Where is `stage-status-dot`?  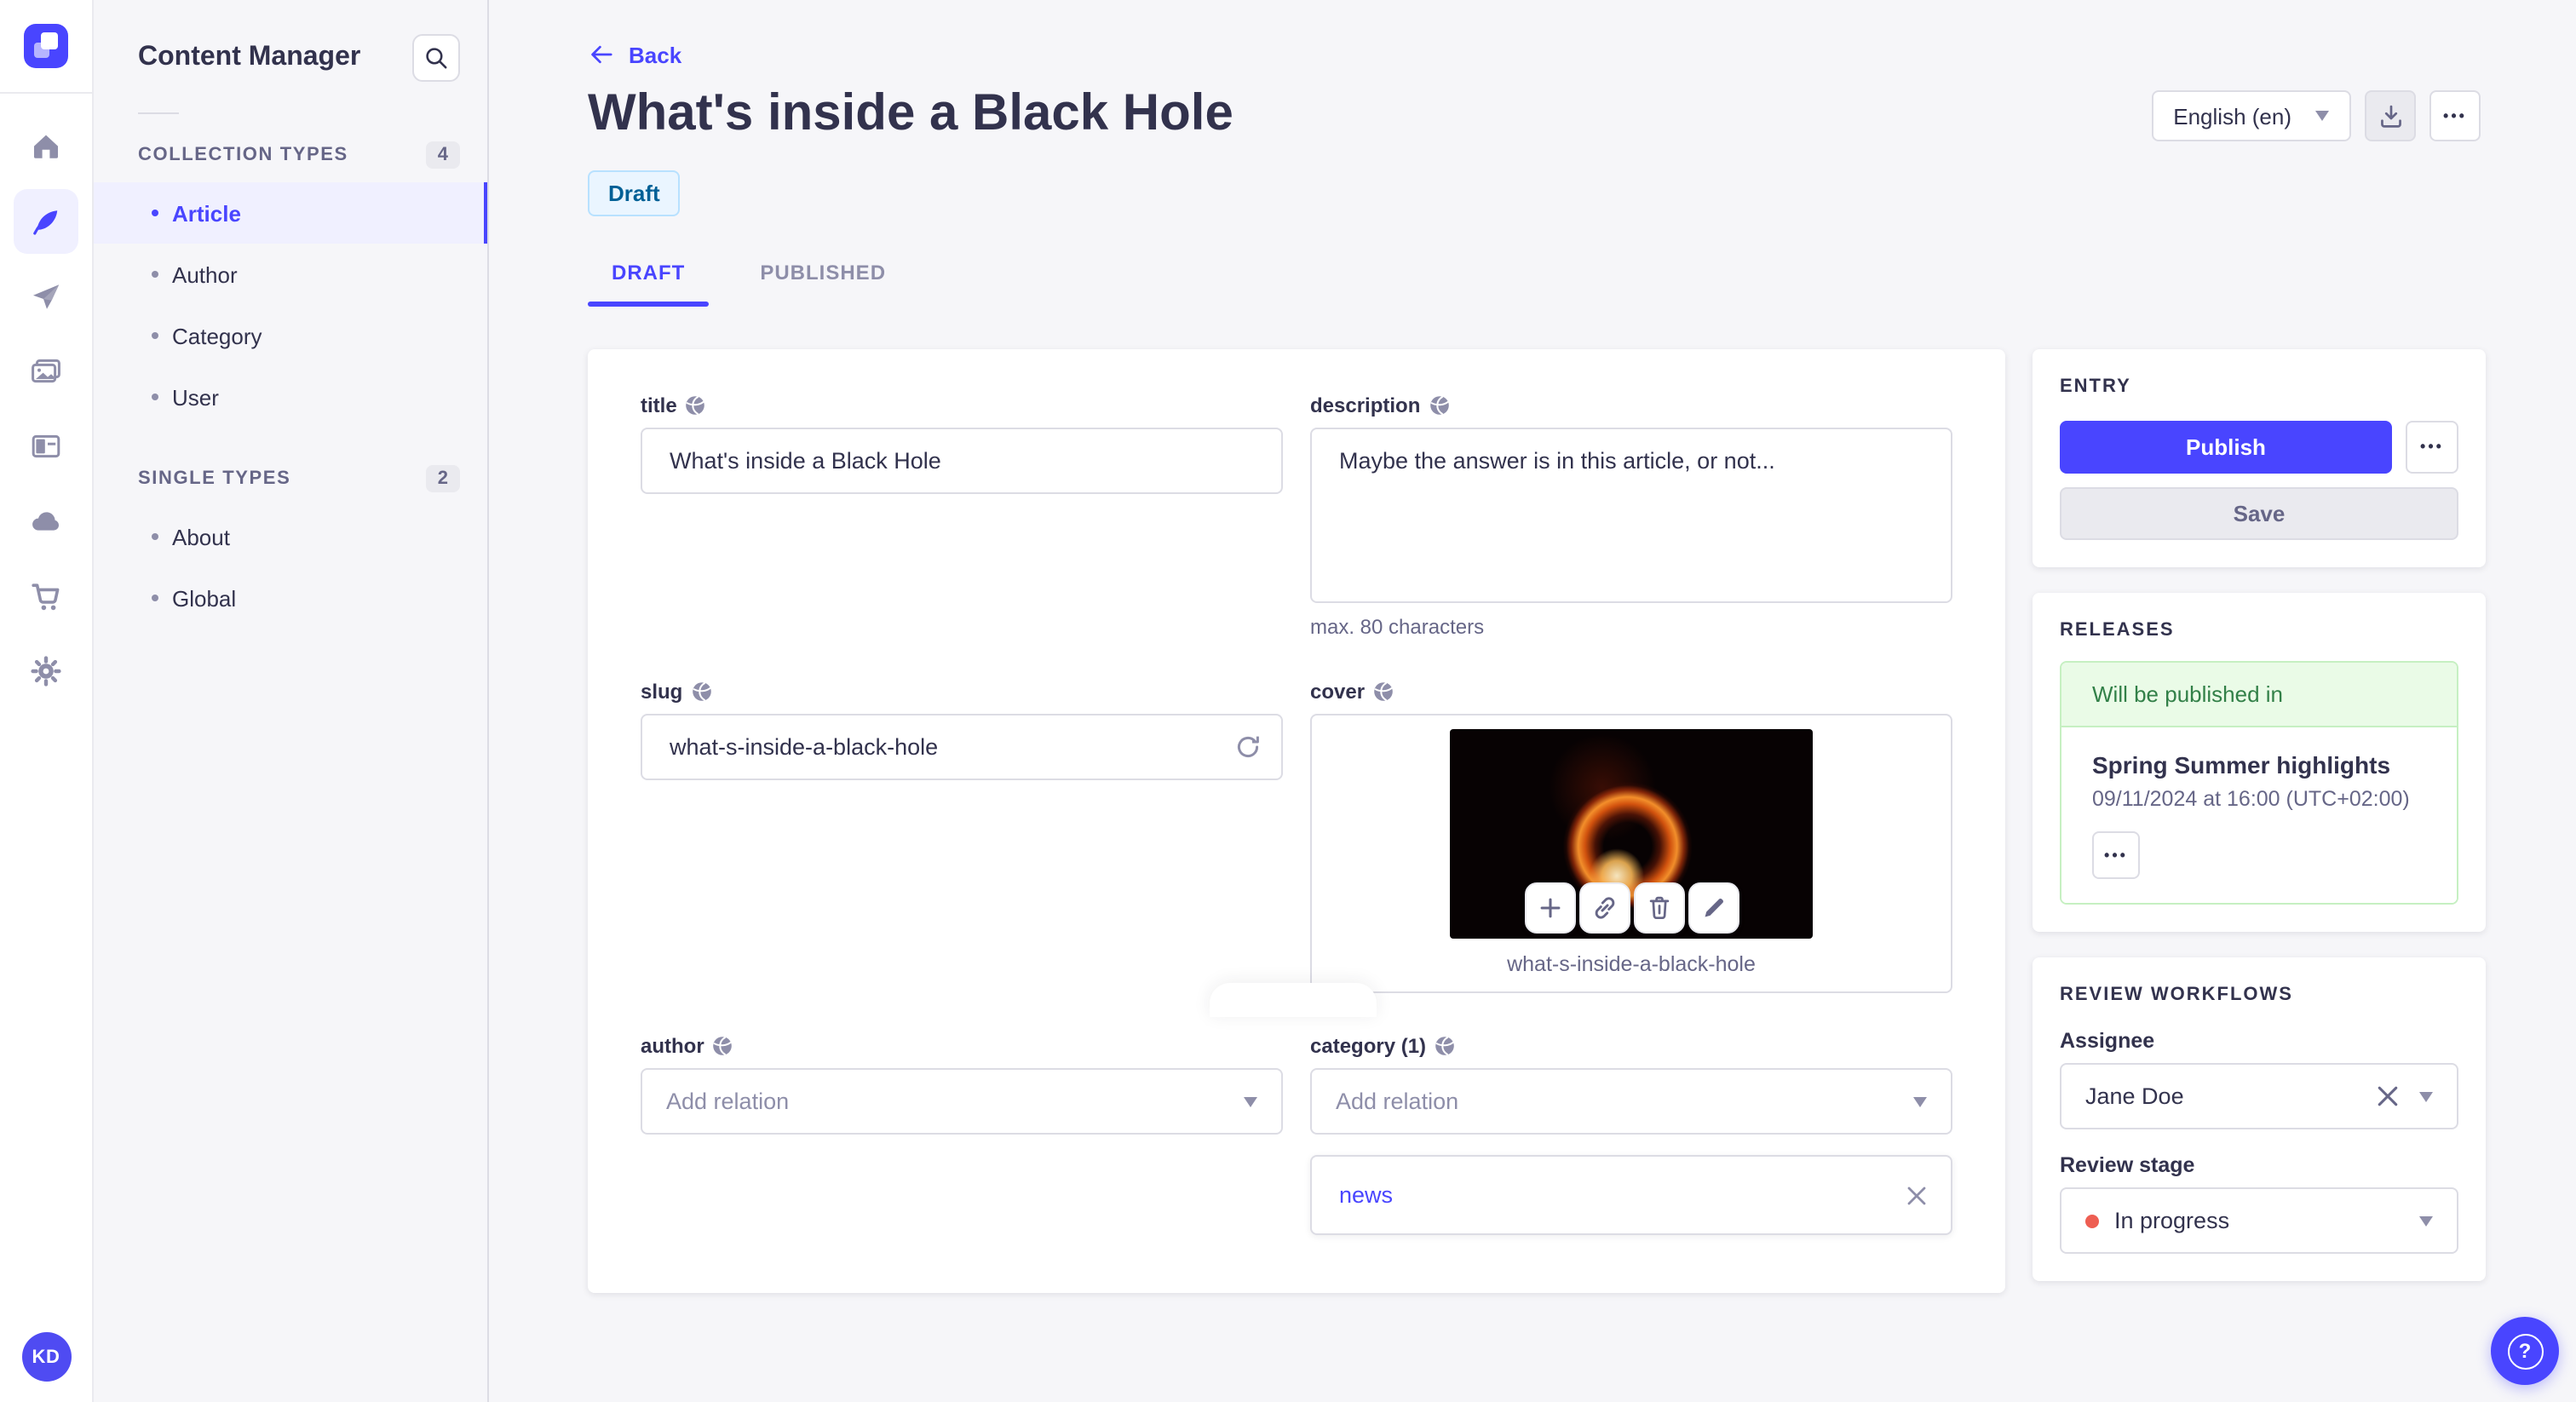 stage-status-dot is located at coordinates (2092, 1220).